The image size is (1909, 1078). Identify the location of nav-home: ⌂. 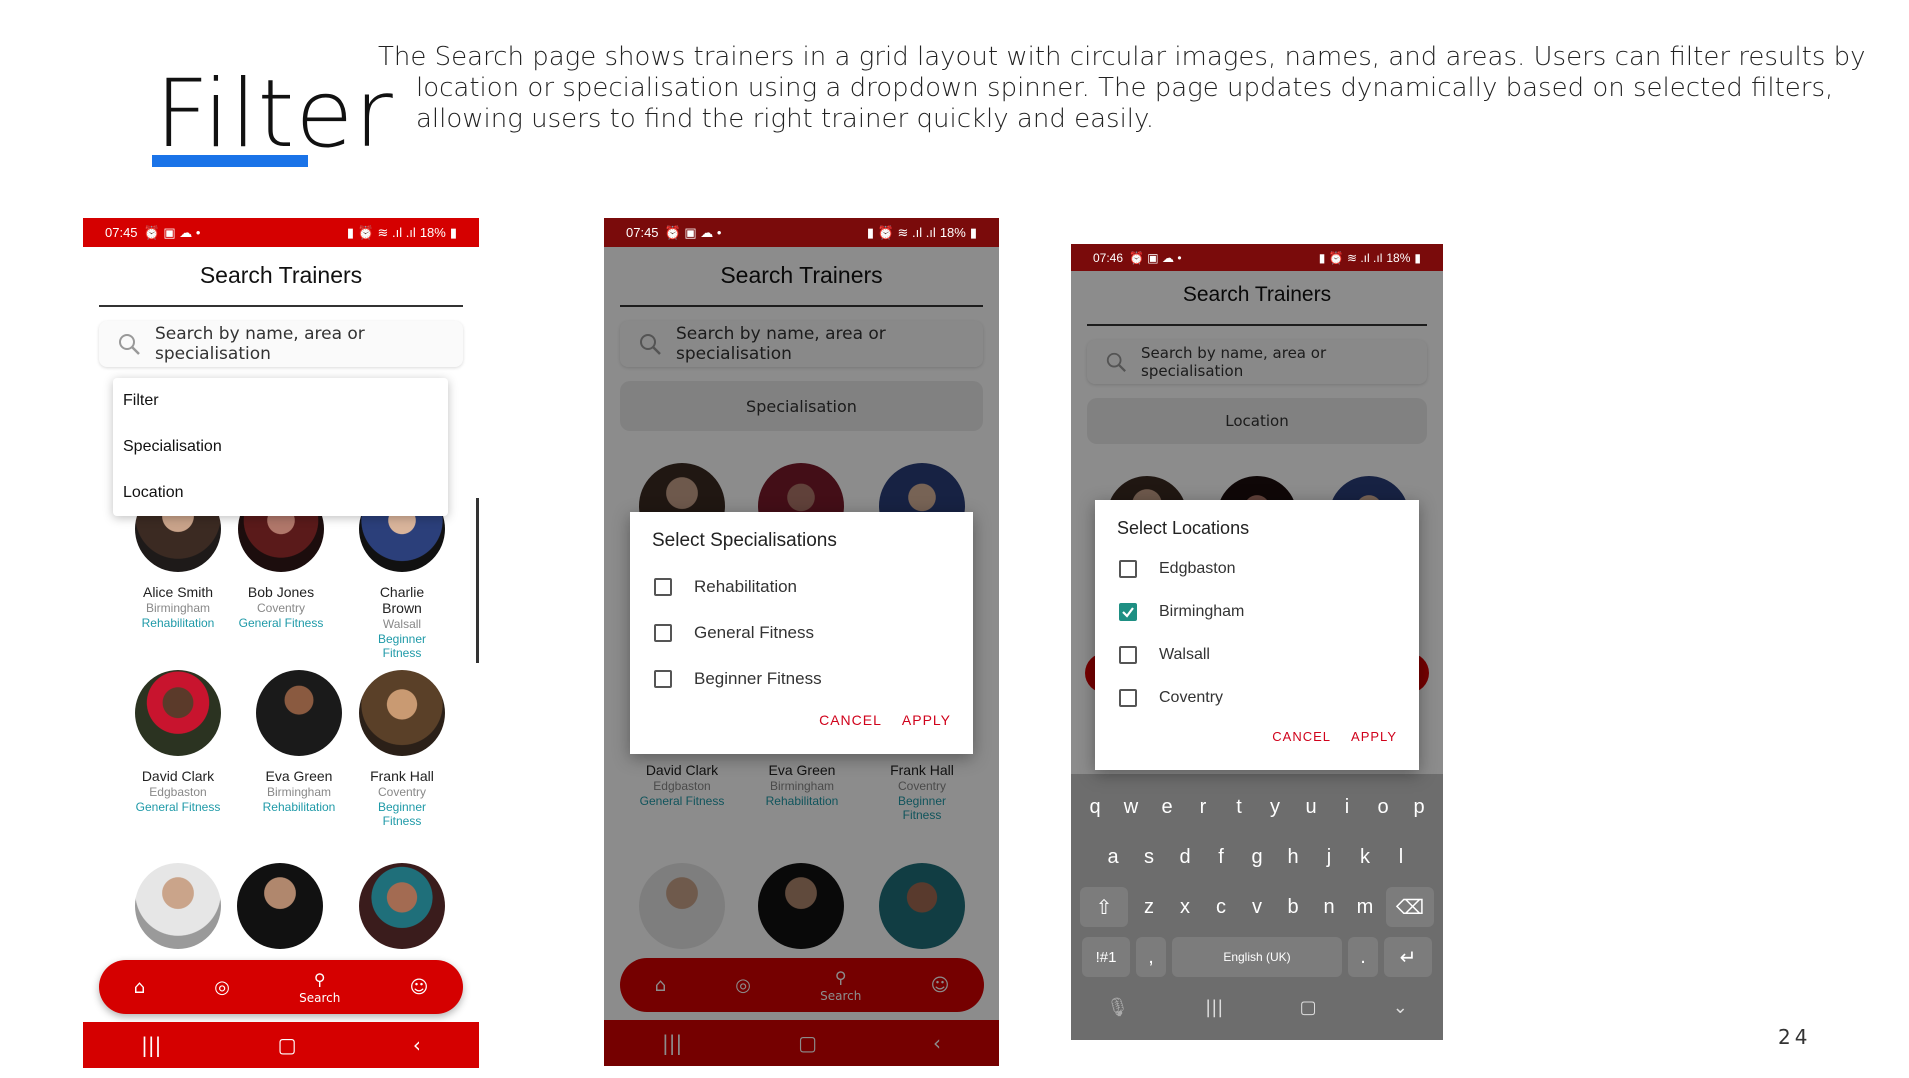
(139, 987).